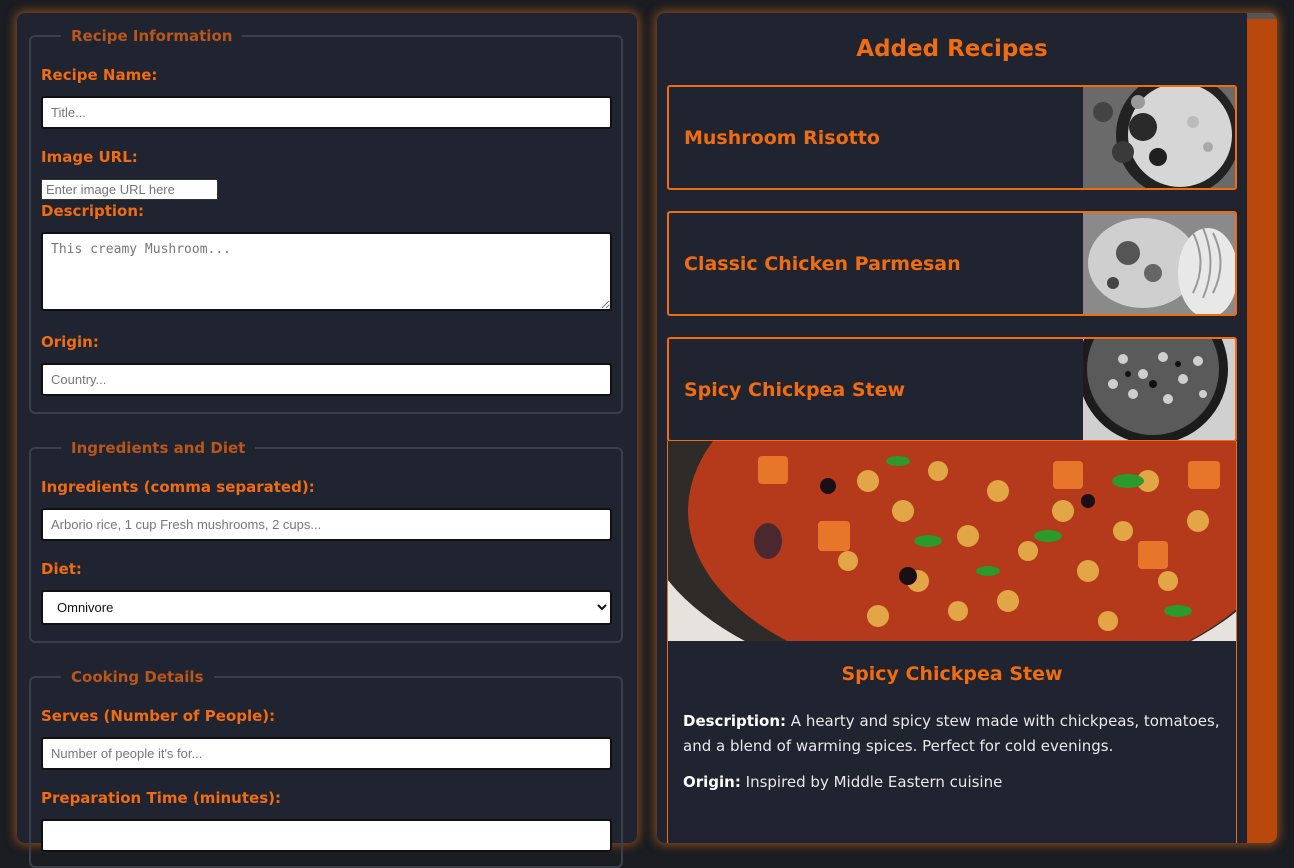 This screenshot has width=1294, height=868. Describe the element at coordinates (70, 342) in the screenshot. I see `origin-label: Origin:` at that location.